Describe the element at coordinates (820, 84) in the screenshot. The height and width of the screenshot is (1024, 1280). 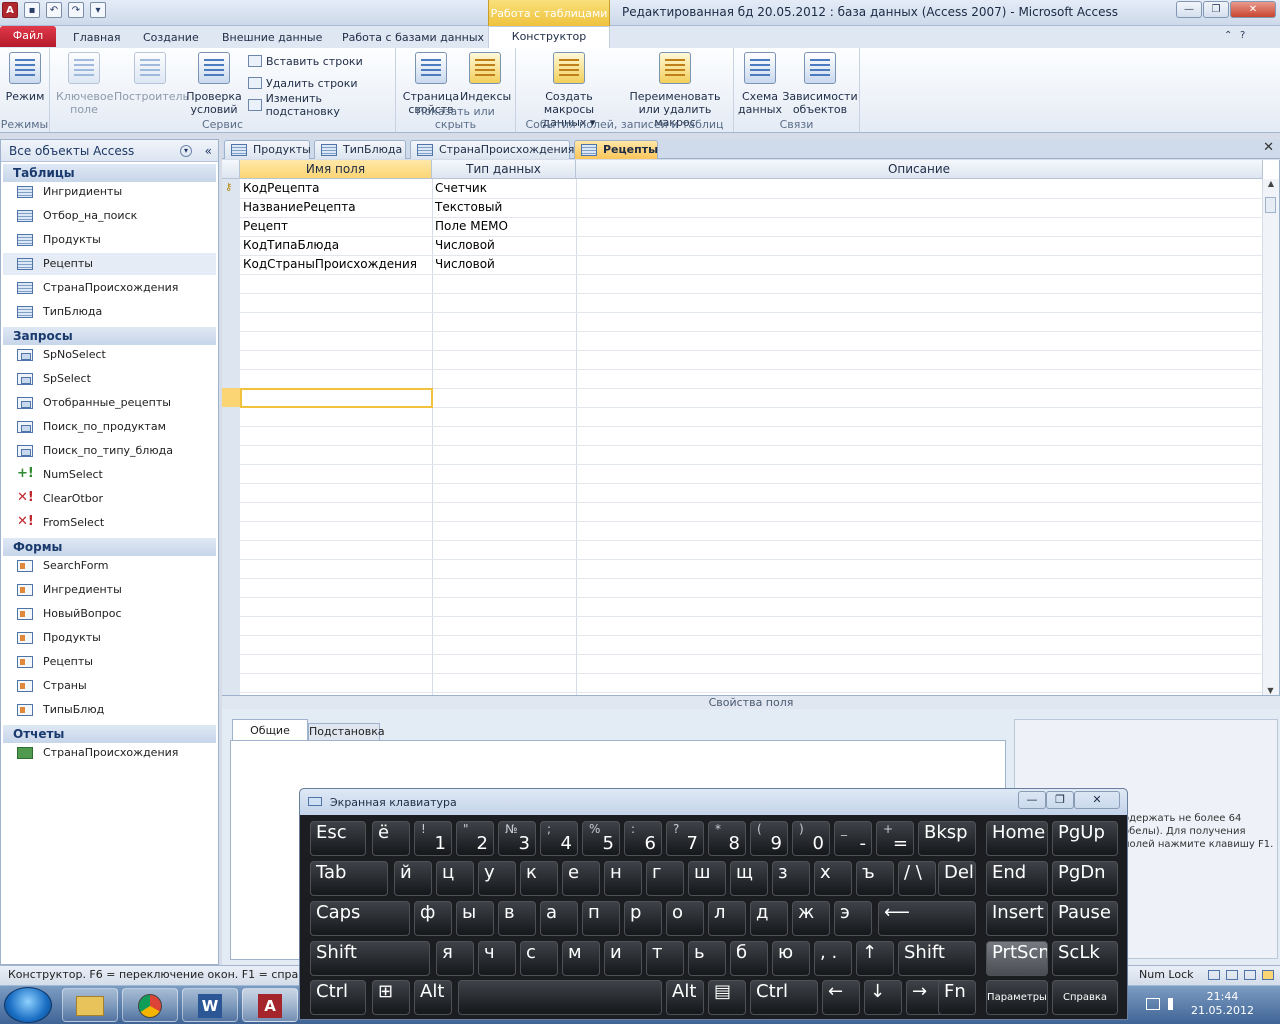
I see `object-dependencies-button: Зависимости объектов` at that location.